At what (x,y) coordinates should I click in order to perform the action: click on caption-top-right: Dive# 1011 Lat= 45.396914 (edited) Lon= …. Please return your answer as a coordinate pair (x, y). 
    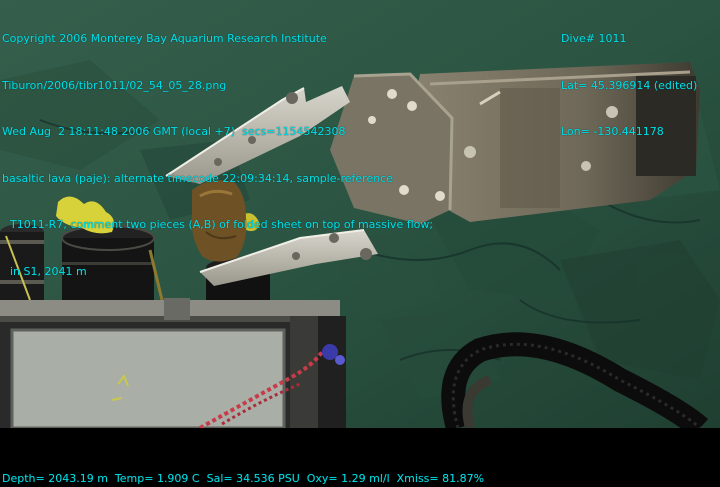
    Looking at the image, I should click on (629, 85).